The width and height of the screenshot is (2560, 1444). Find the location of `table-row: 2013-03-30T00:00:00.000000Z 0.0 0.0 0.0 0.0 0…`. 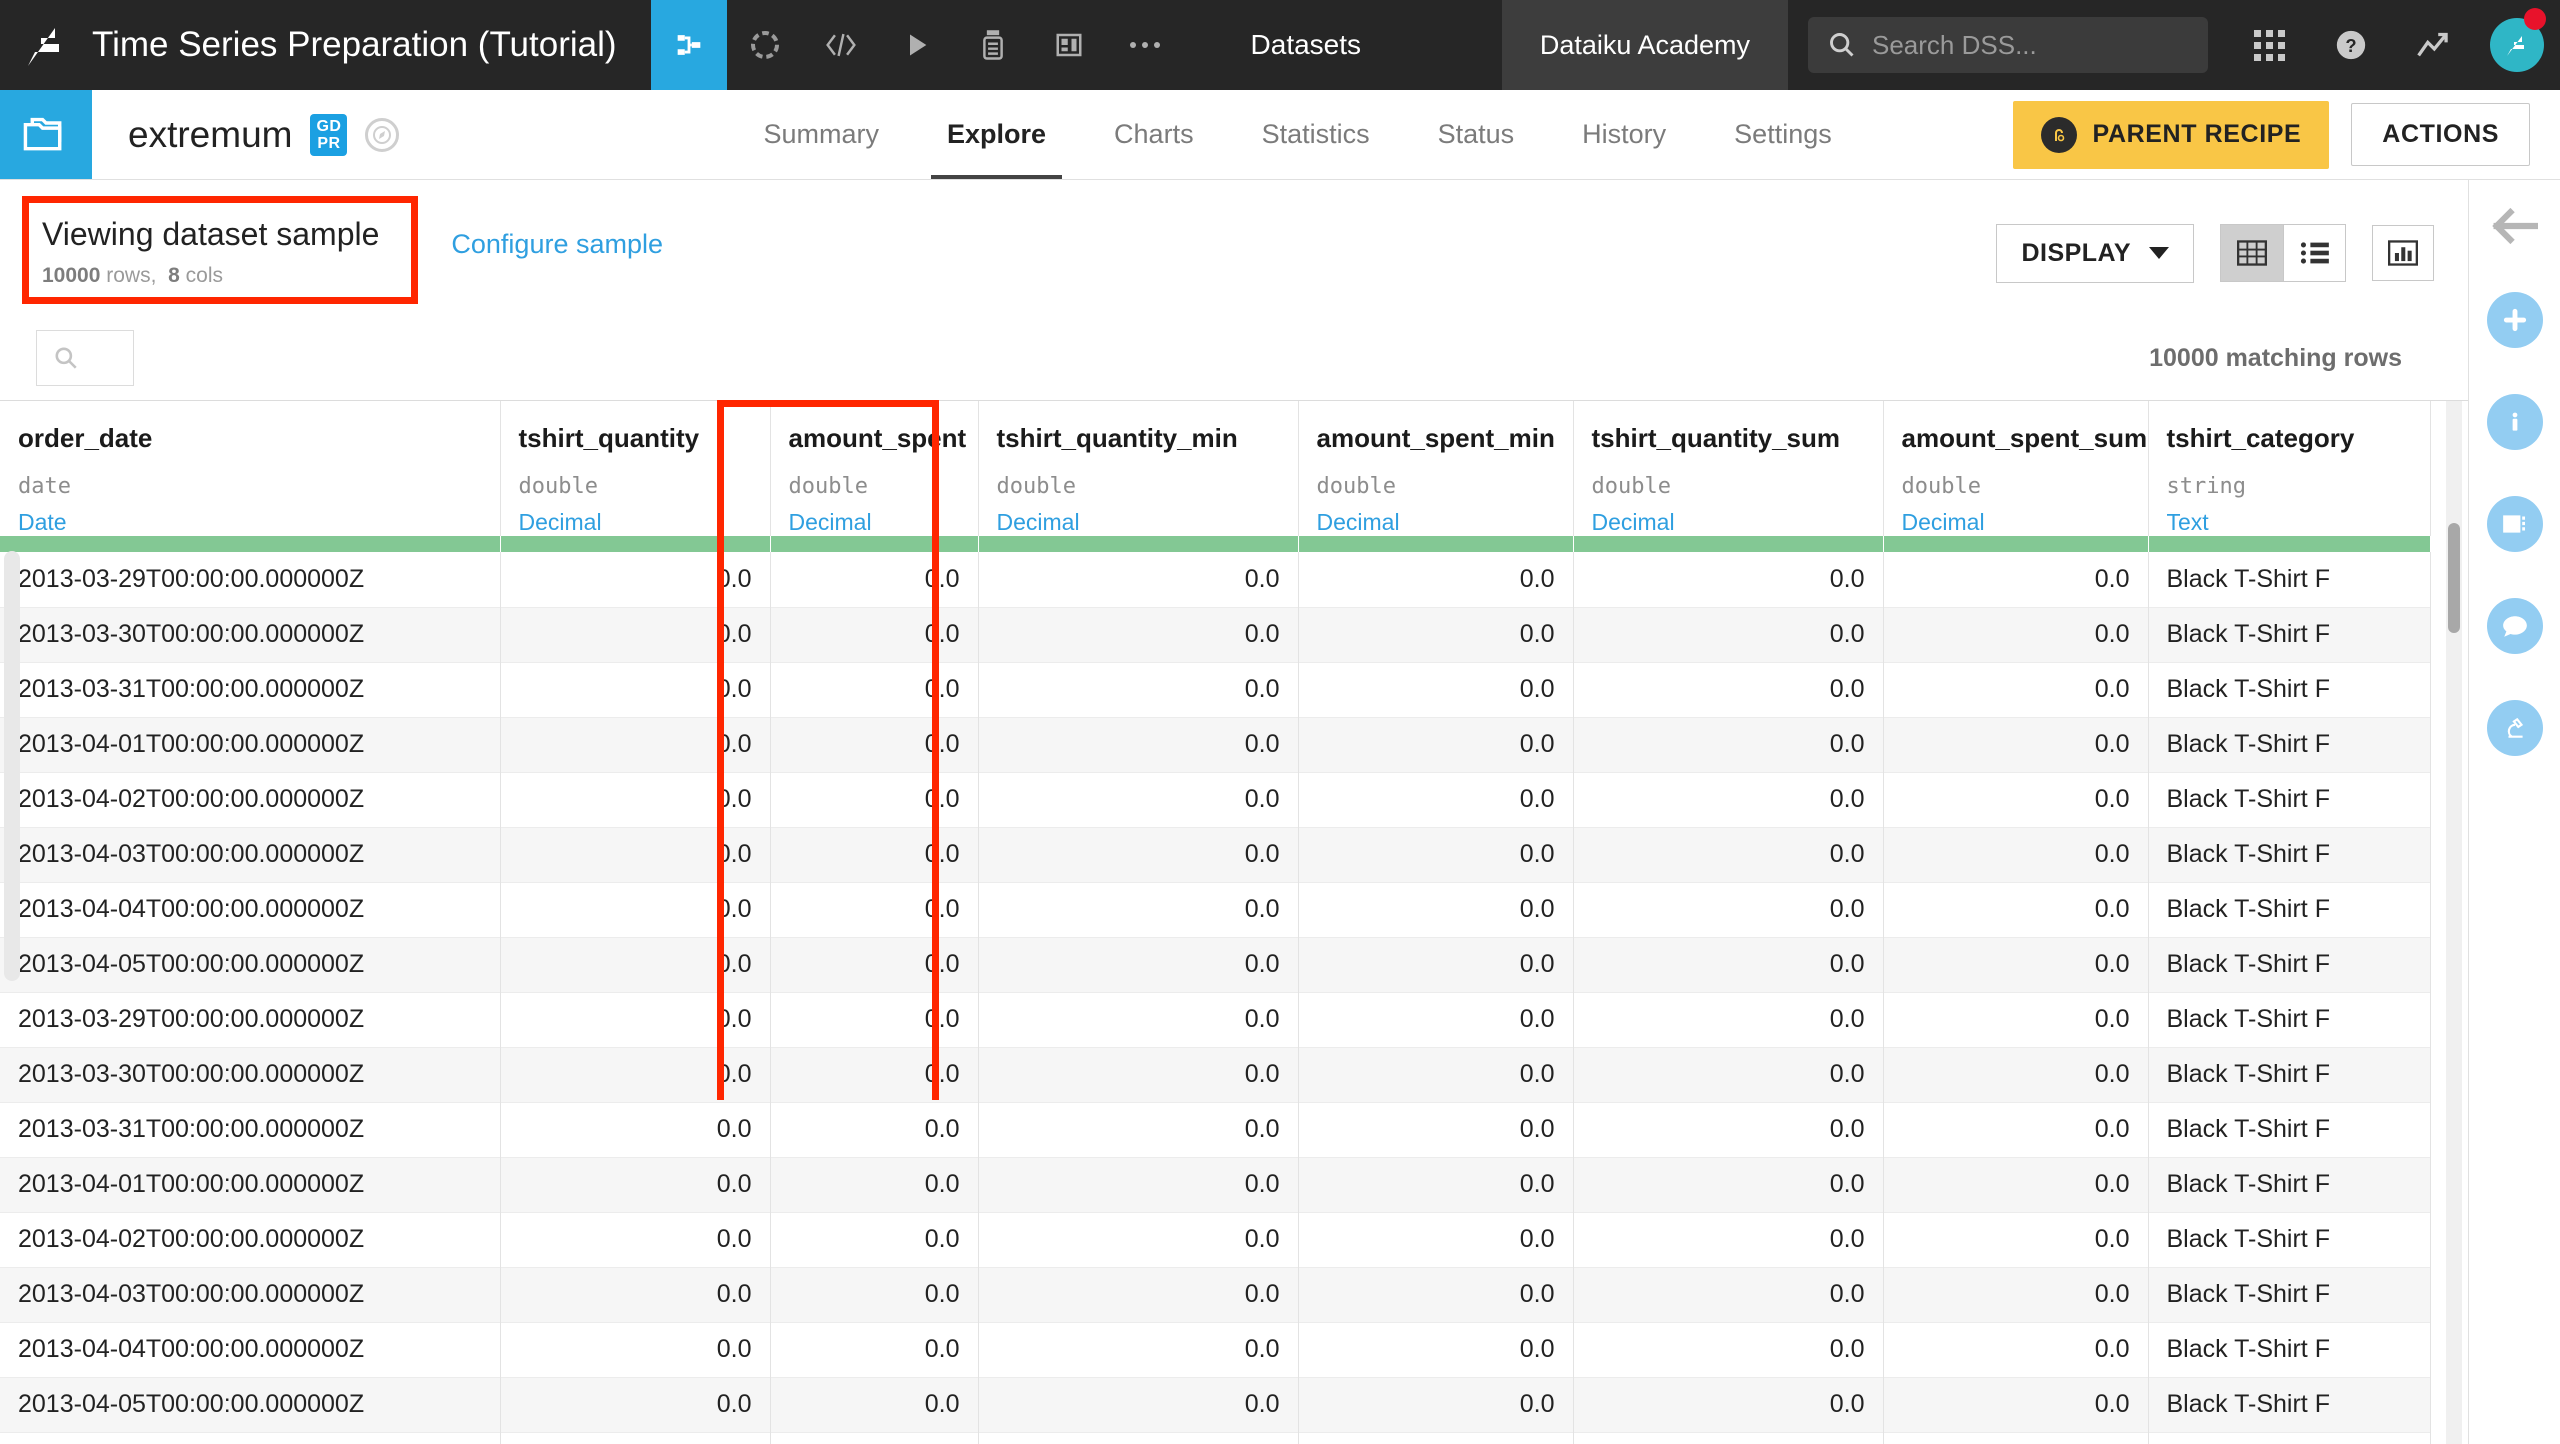

table-row: 2013-03-30T00:00:00.000000Z 0.0 0.0 0.0 0.0 0… is located at coordinates (1215, 1074).